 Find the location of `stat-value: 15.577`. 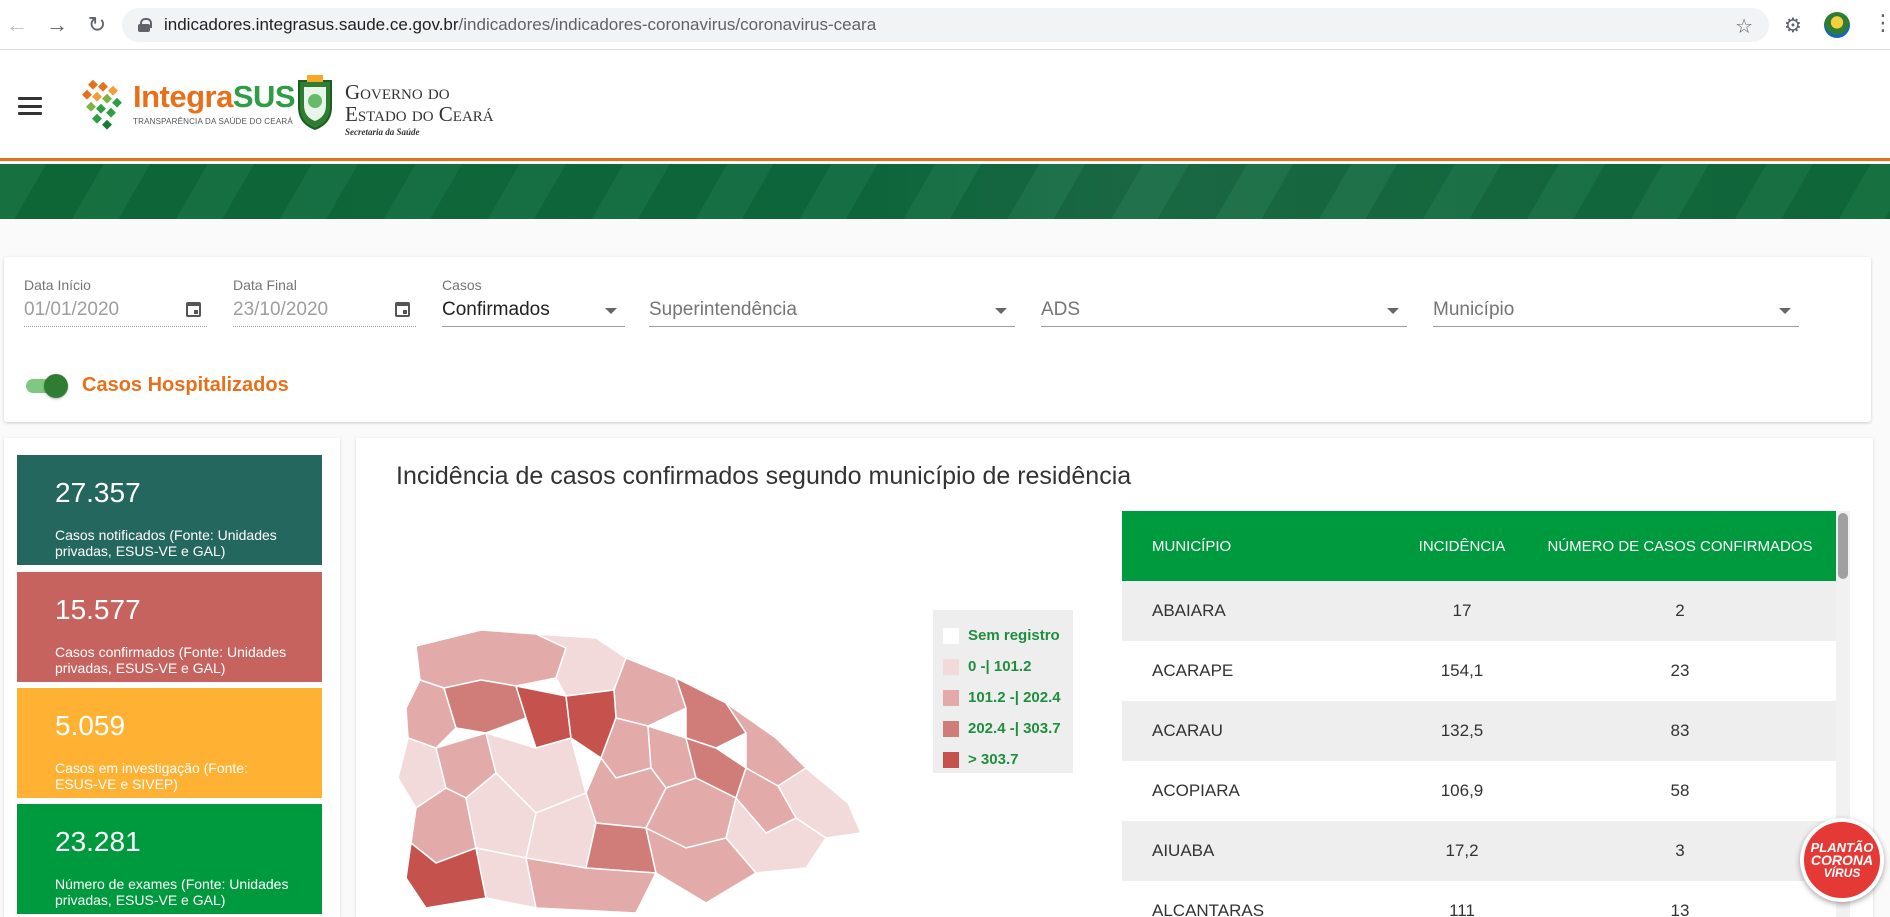

stat-value: 15.577 is located at coordinates (98, 609).